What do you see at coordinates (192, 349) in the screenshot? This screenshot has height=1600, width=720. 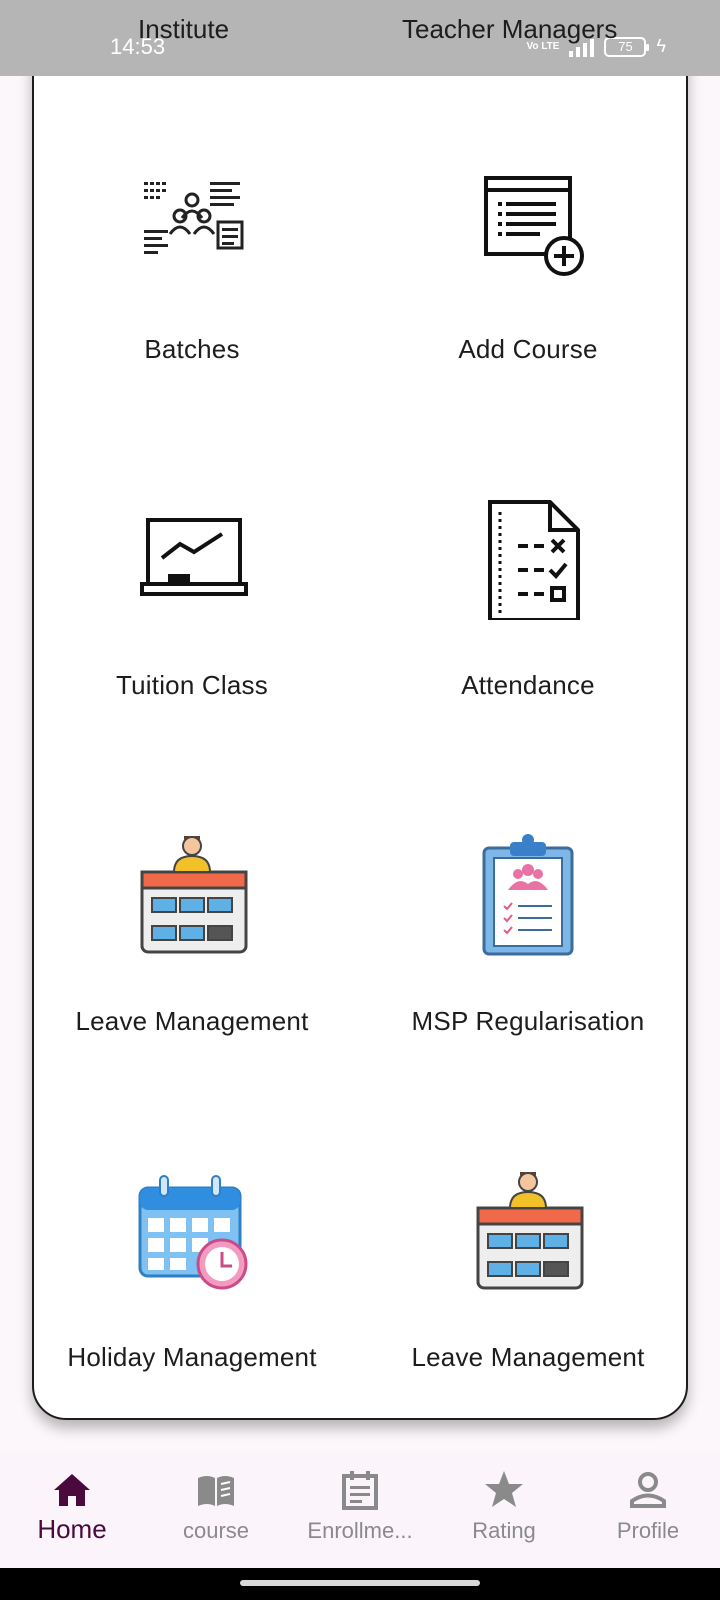 I see `tile-label: Batches` at bounding box center [192, 349].